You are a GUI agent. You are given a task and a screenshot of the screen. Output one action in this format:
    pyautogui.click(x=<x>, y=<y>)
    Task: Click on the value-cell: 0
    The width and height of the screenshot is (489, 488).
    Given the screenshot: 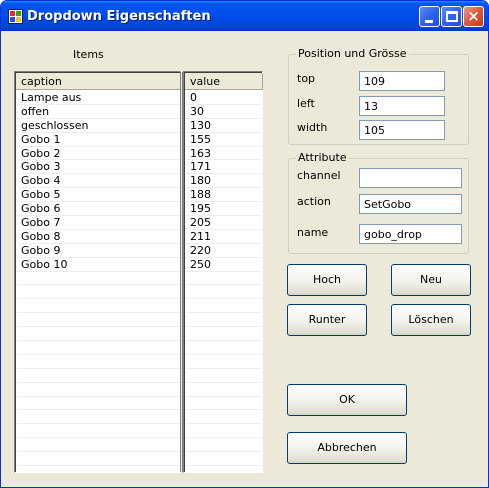 What is the action you would take?
    pyautogui.click(x=224, y=98)
    